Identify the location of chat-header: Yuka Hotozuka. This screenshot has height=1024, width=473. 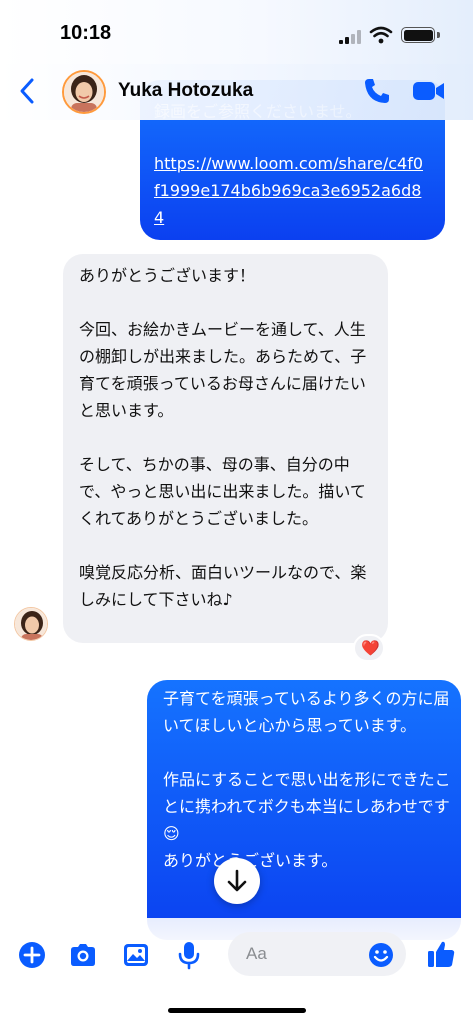
(236, 92).